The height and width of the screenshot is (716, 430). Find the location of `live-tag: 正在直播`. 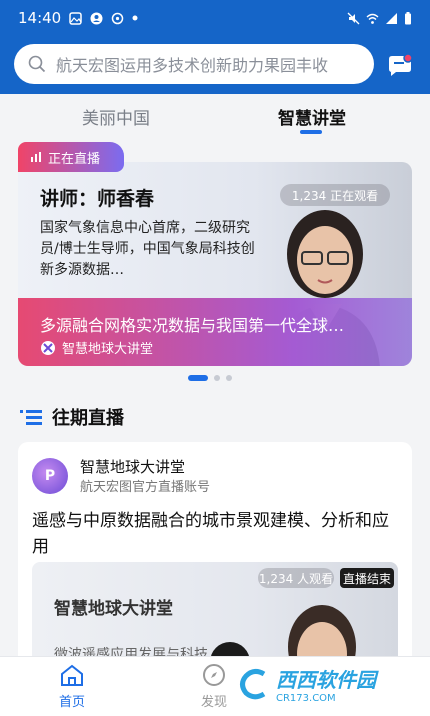

live-tag: 正在直播 is located at coordinates (71, 157).